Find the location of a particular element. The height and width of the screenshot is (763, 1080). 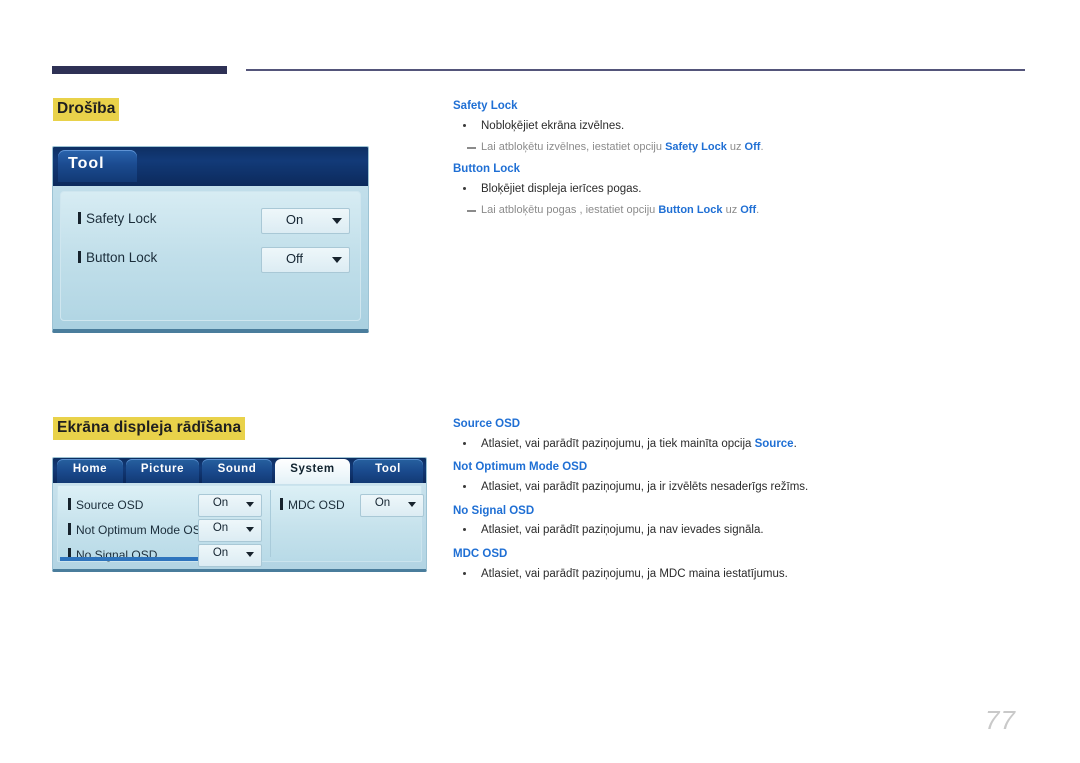

osd-tool-body: Safety Lock On Button Lock Off is located at coordinates (210, 256).